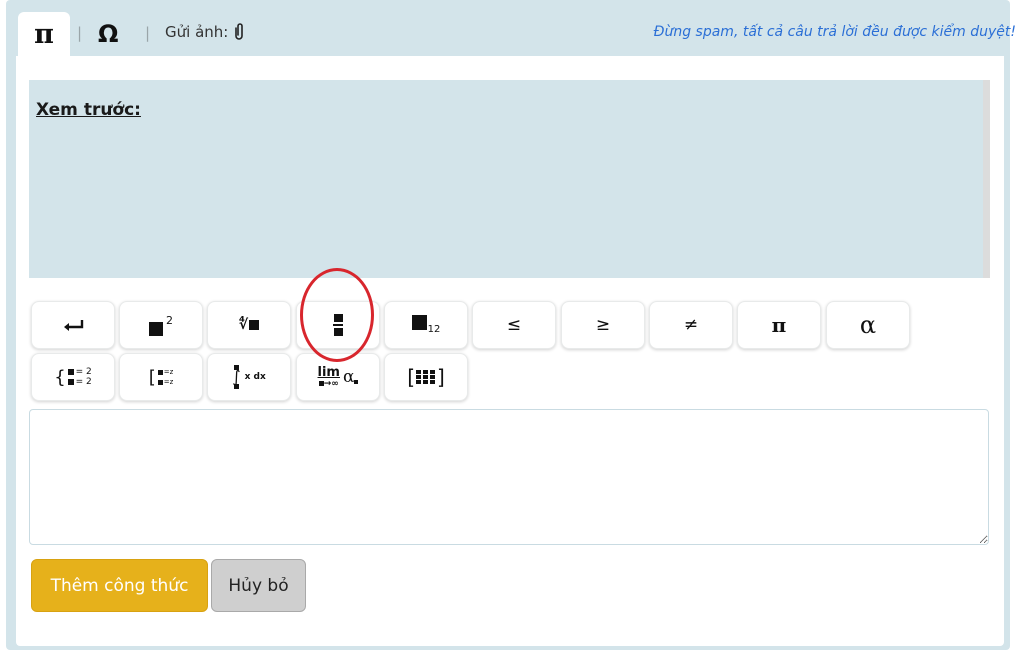 The height and width of the screenshot is (658, 1024). What do you see at coordinates (514, 325) in the screenshot?
I see `insert-leq-button: ≤` at bounding box center [514, 325].